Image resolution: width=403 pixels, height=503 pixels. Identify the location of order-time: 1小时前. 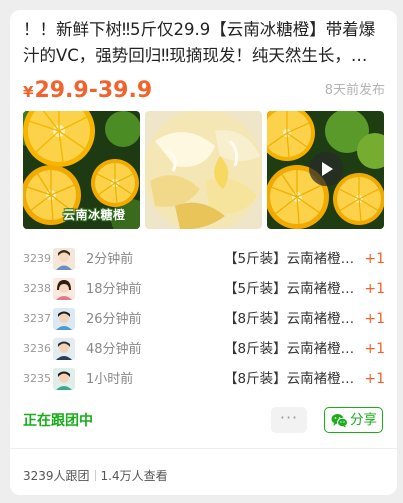
(110, 379).